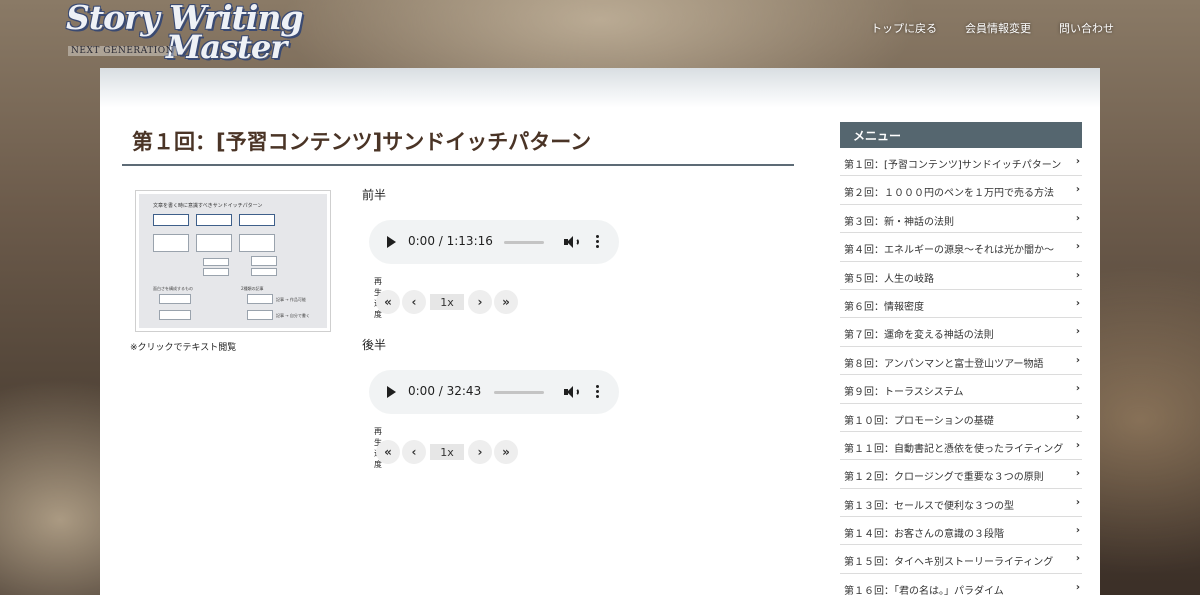 Image resolution: width=1200 pixels, height=595 pixels. I want to click on panel-top-fade, so click(600, 88).